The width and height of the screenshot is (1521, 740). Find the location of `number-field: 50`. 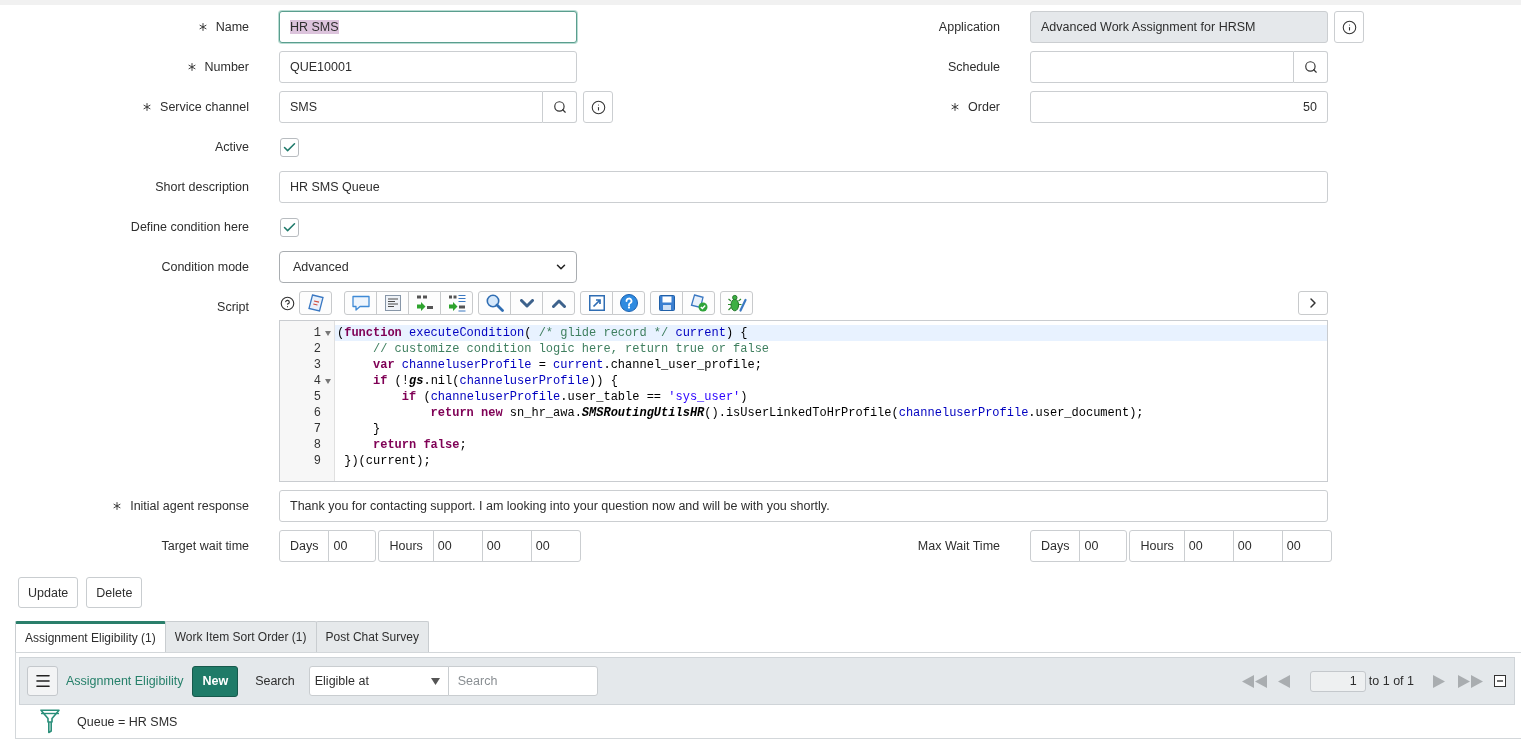

number-field: 50 is located at coordinates (1179, 107).